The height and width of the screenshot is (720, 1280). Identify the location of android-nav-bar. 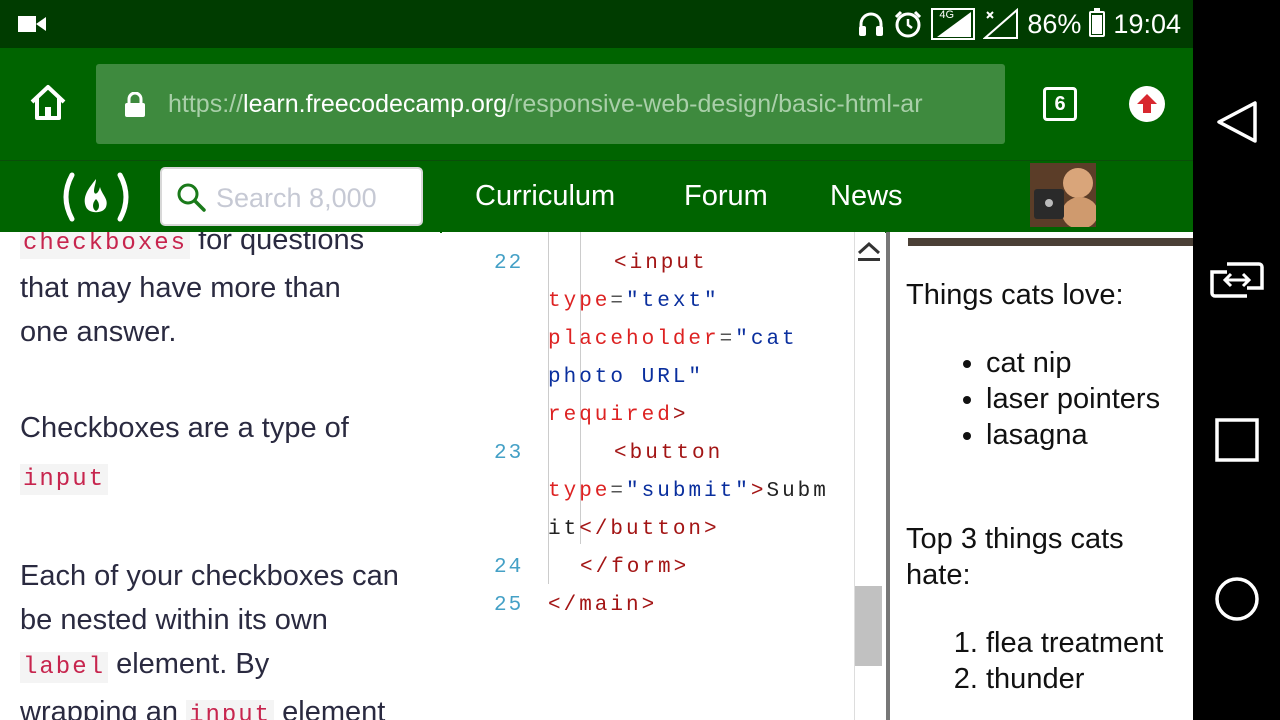
(1236, 360).